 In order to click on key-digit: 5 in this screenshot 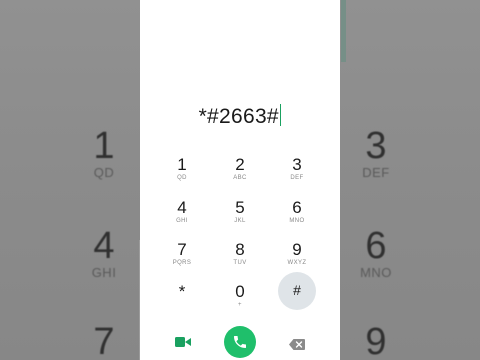, I will do `click(240, 207)`.